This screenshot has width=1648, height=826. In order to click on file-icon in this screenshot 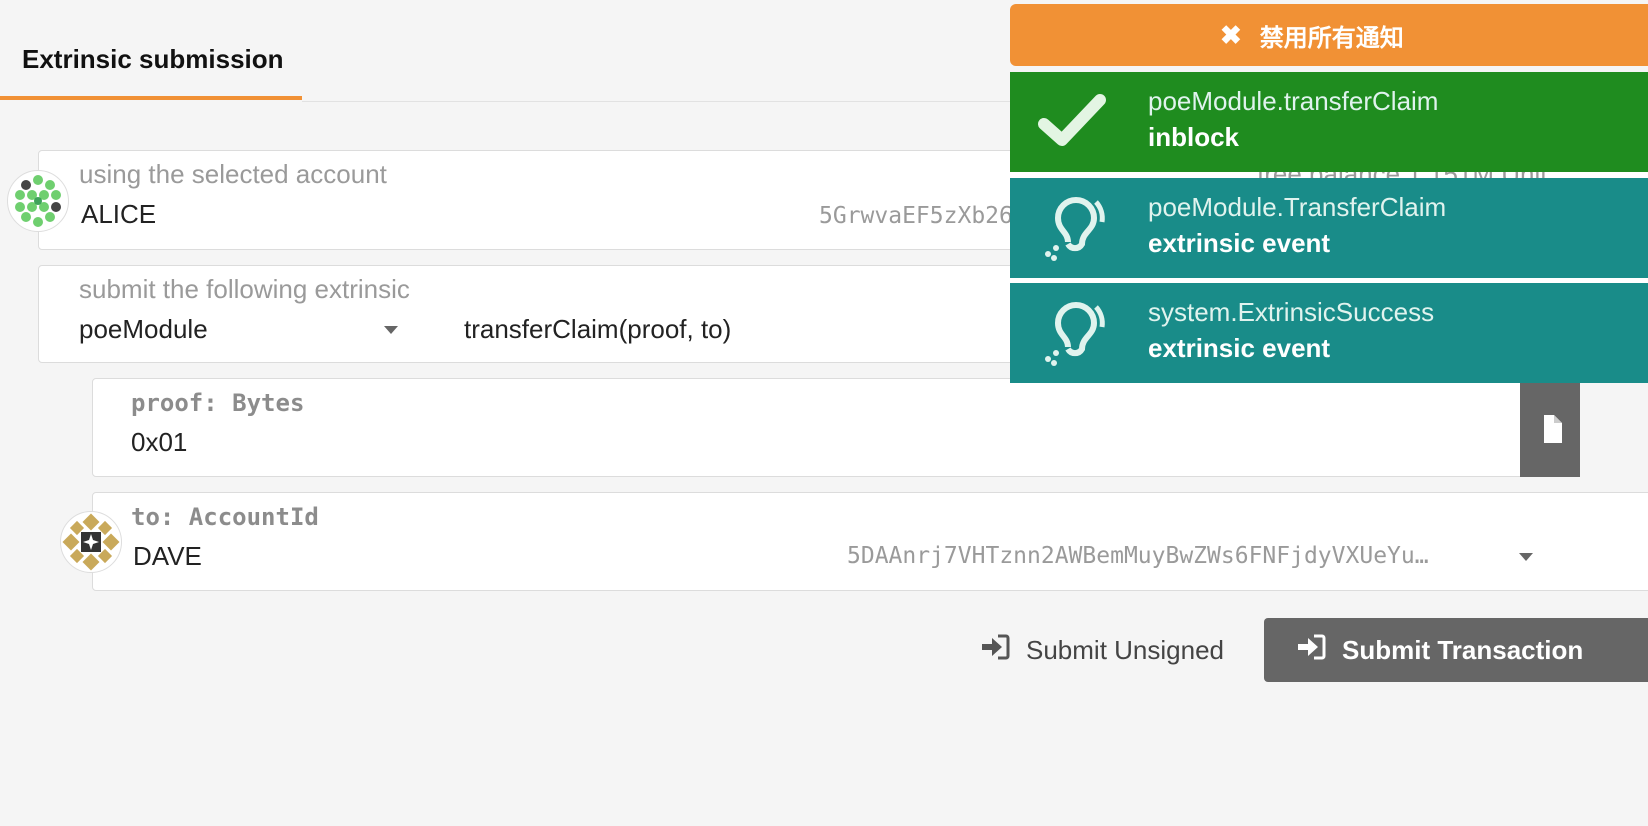, I will do `click(1553, 429)`.